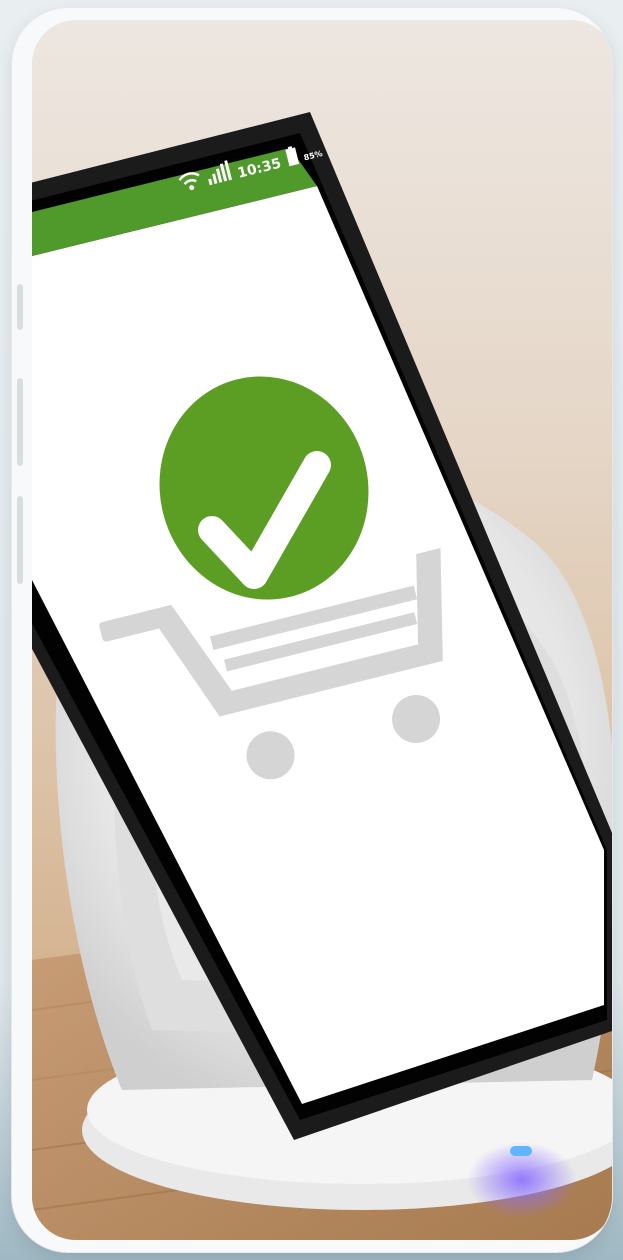 The height and width of the screenshot is (1260, 623). I want to click on charging-led, so click(521, 1151).